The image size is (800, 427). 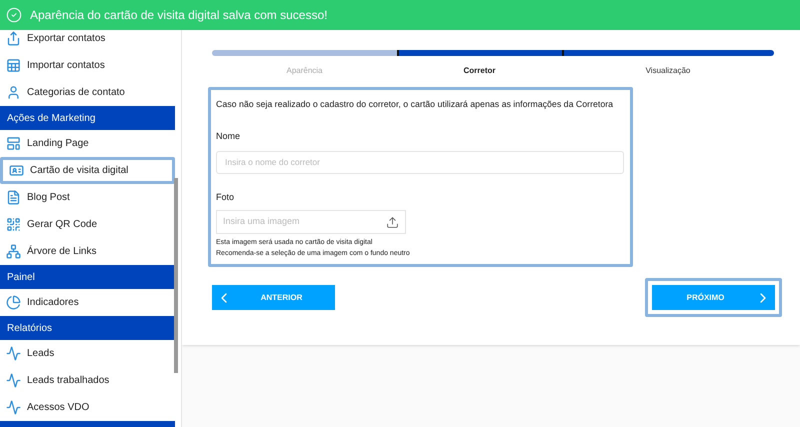 I want to click on step-label: Aparência, so click(x=304, y=71).